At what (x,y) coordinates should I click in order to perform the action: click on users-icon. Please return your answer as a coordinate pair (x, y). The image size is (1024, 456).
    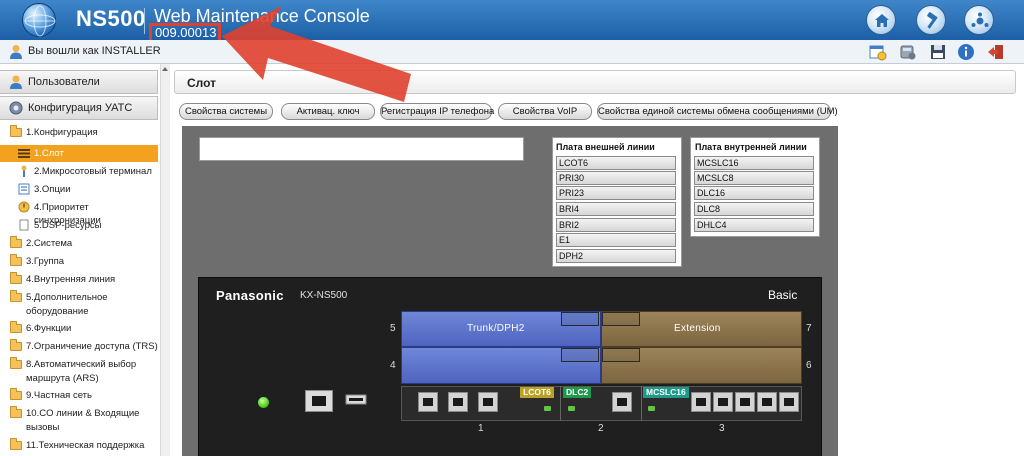
    Looking at the image, I should click on (16, 82).